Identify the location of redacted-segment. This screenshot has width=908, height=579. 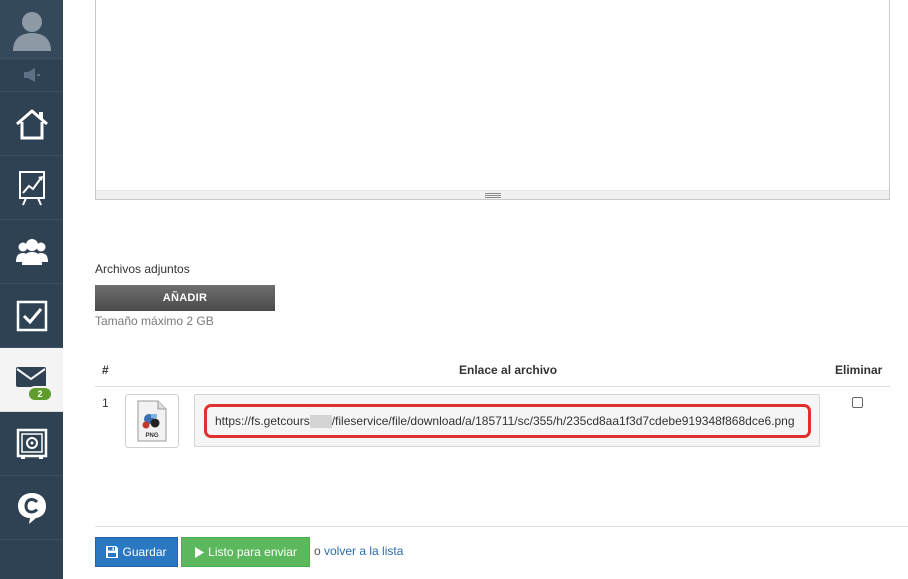
(320, 421).